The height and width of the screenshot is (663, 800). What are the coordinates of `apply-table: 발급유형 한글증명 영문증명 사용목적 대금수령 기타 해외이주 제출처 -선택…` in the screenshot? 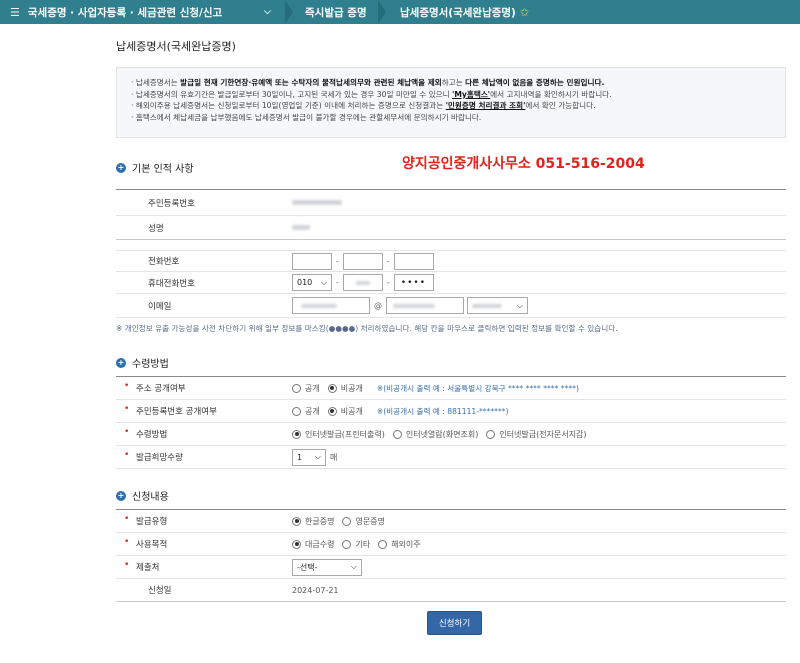 It's located at (451, 555).